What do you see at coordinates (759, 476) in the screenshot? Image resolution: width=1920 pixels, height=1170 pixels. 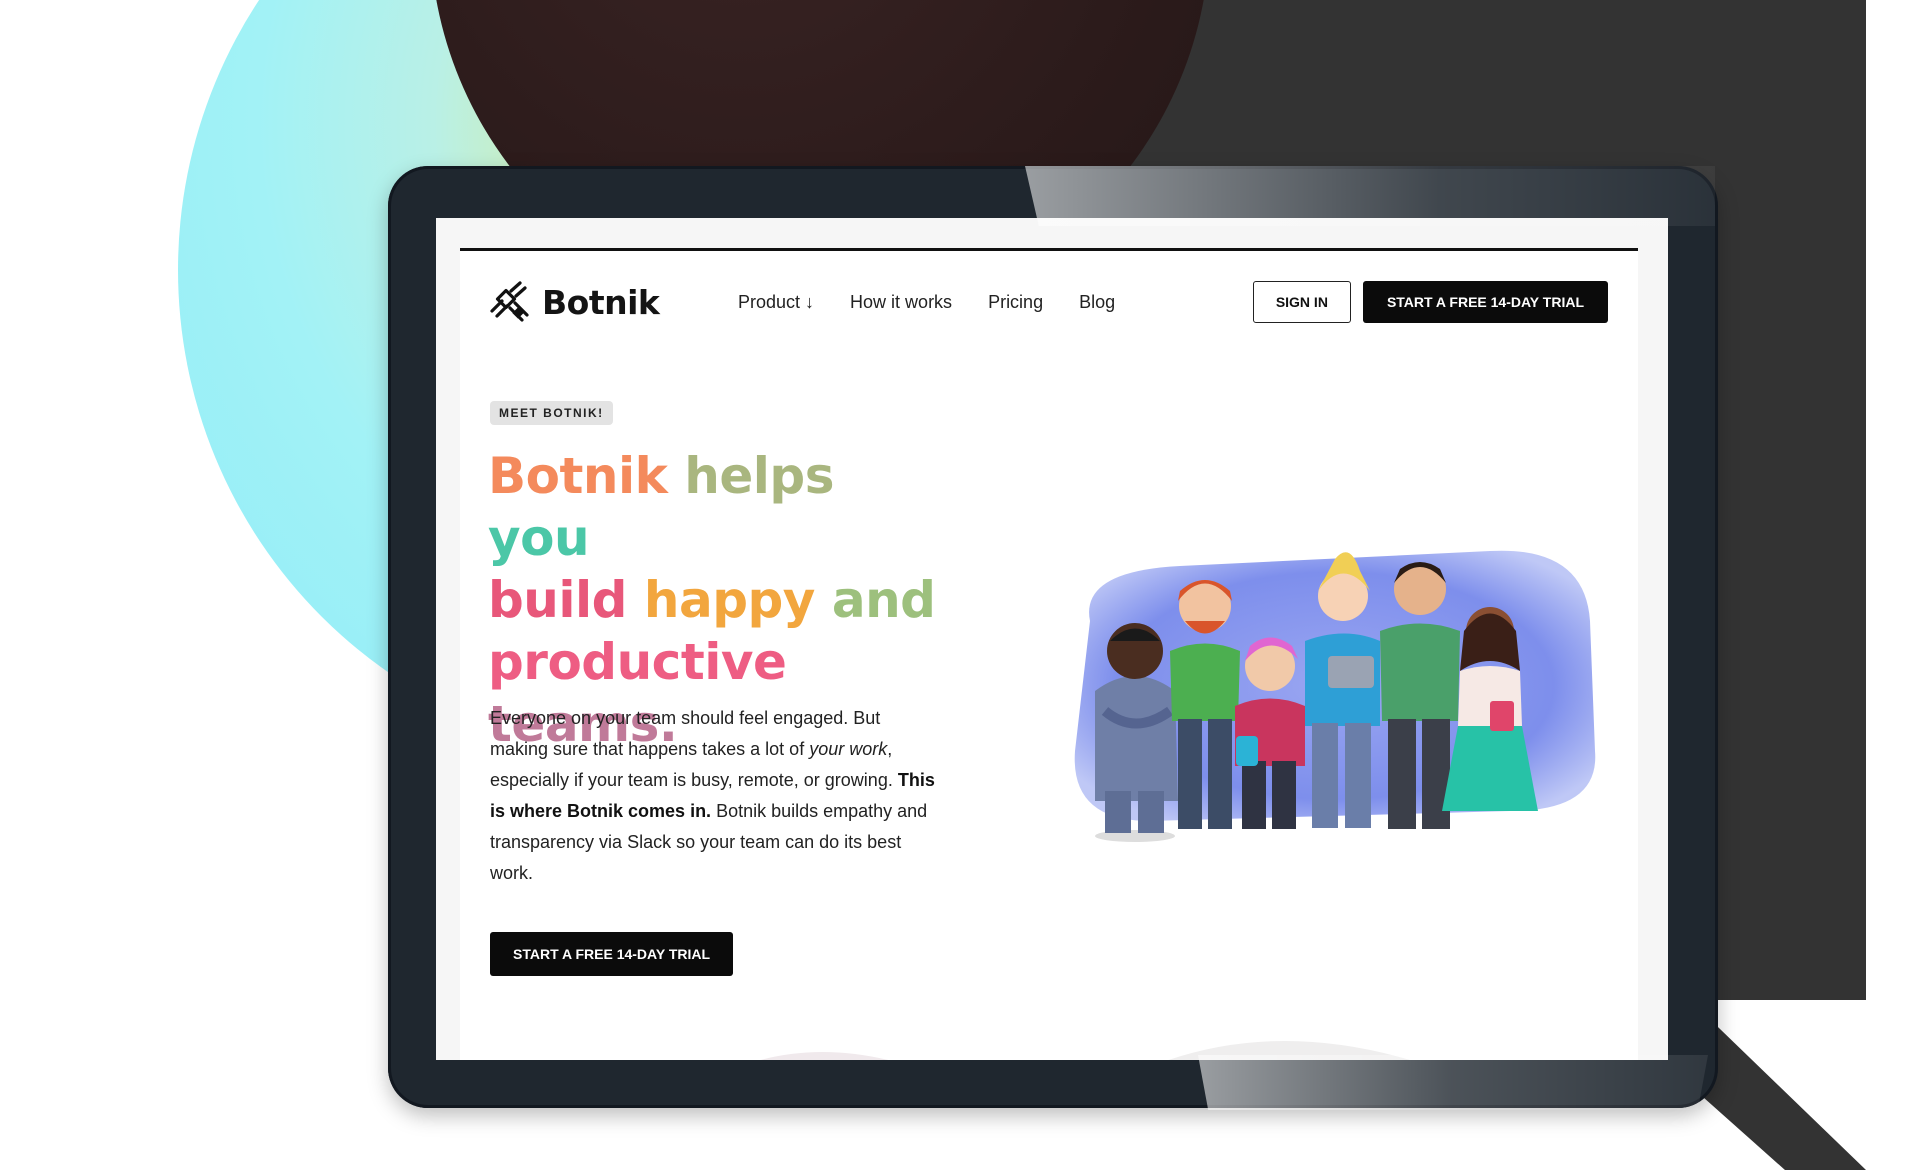 I see `headline-word: helps` at bounding box center [759, 476].